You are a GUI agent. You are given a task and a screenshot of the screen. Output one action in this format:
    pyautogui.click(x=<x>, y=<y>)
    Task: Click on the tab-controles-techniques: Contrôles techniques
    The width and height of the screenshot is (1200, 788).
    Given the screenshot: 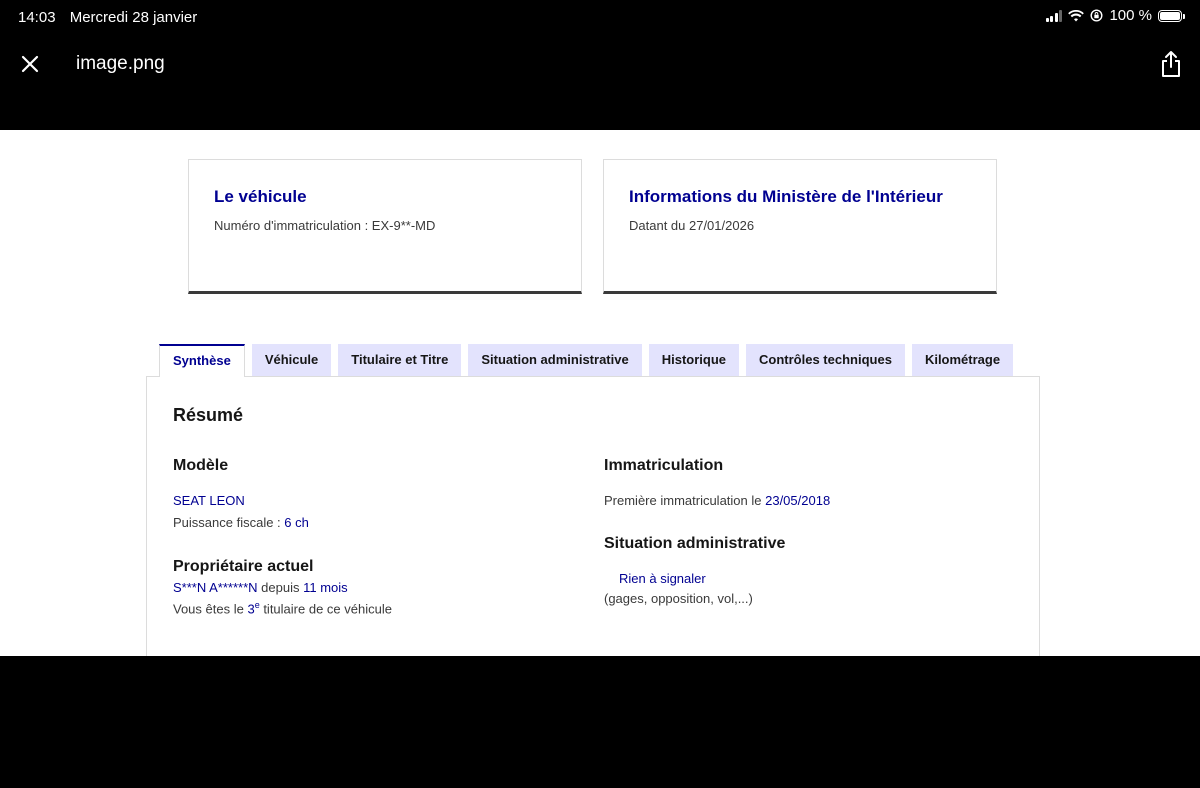 What is the action you would take?
    pyautogui.click(x=825, y=360)
    